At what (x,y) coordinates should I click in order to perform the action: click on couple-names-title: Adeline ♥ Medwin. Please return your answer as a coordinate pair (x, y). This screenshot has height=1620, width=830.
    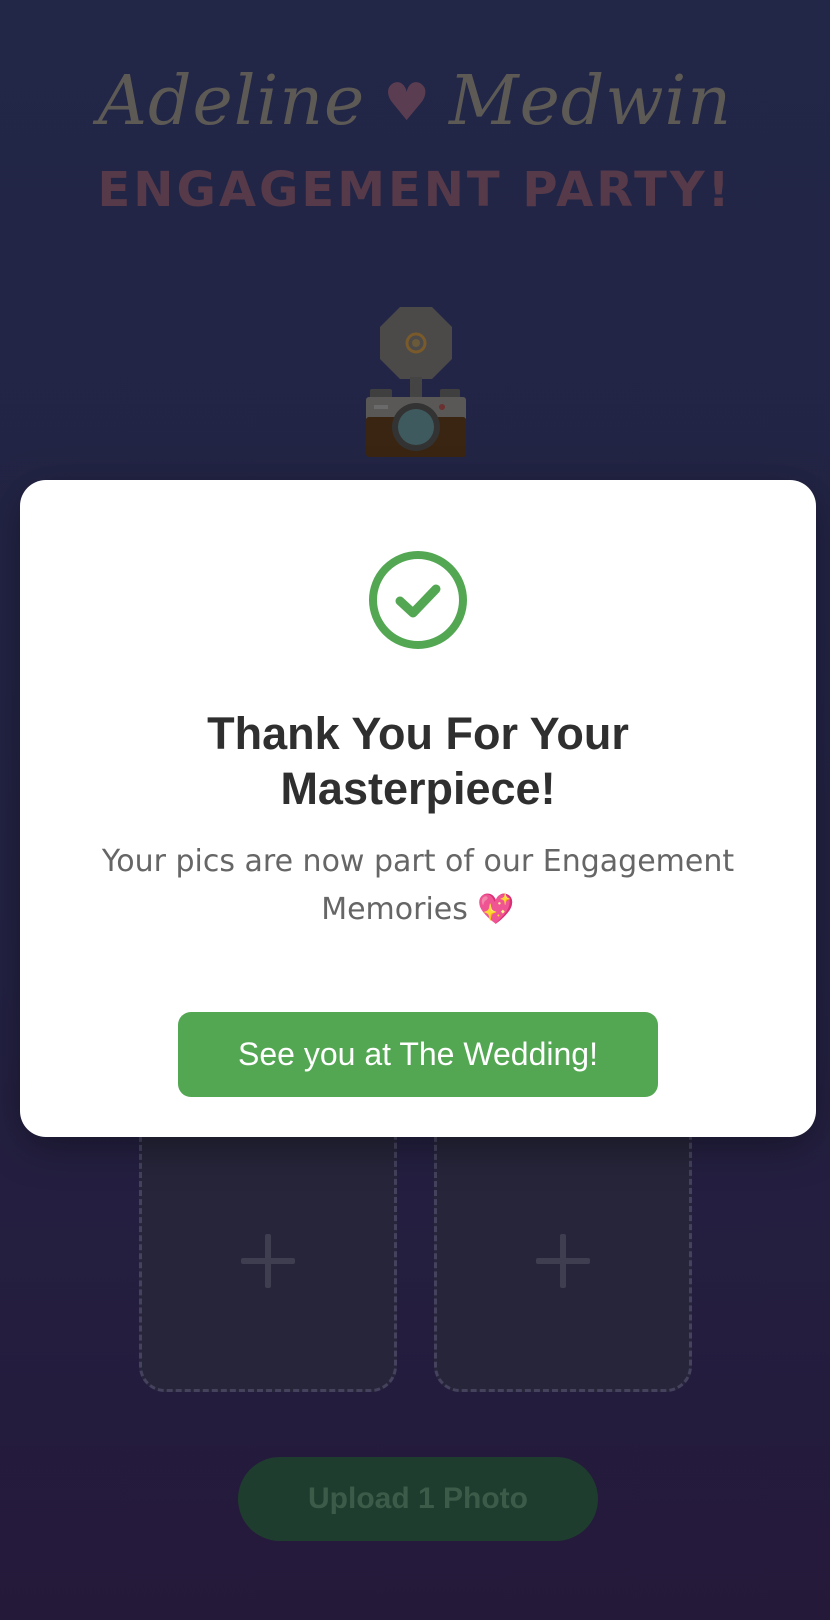
    Looking at the image, I should click on (415, 101).